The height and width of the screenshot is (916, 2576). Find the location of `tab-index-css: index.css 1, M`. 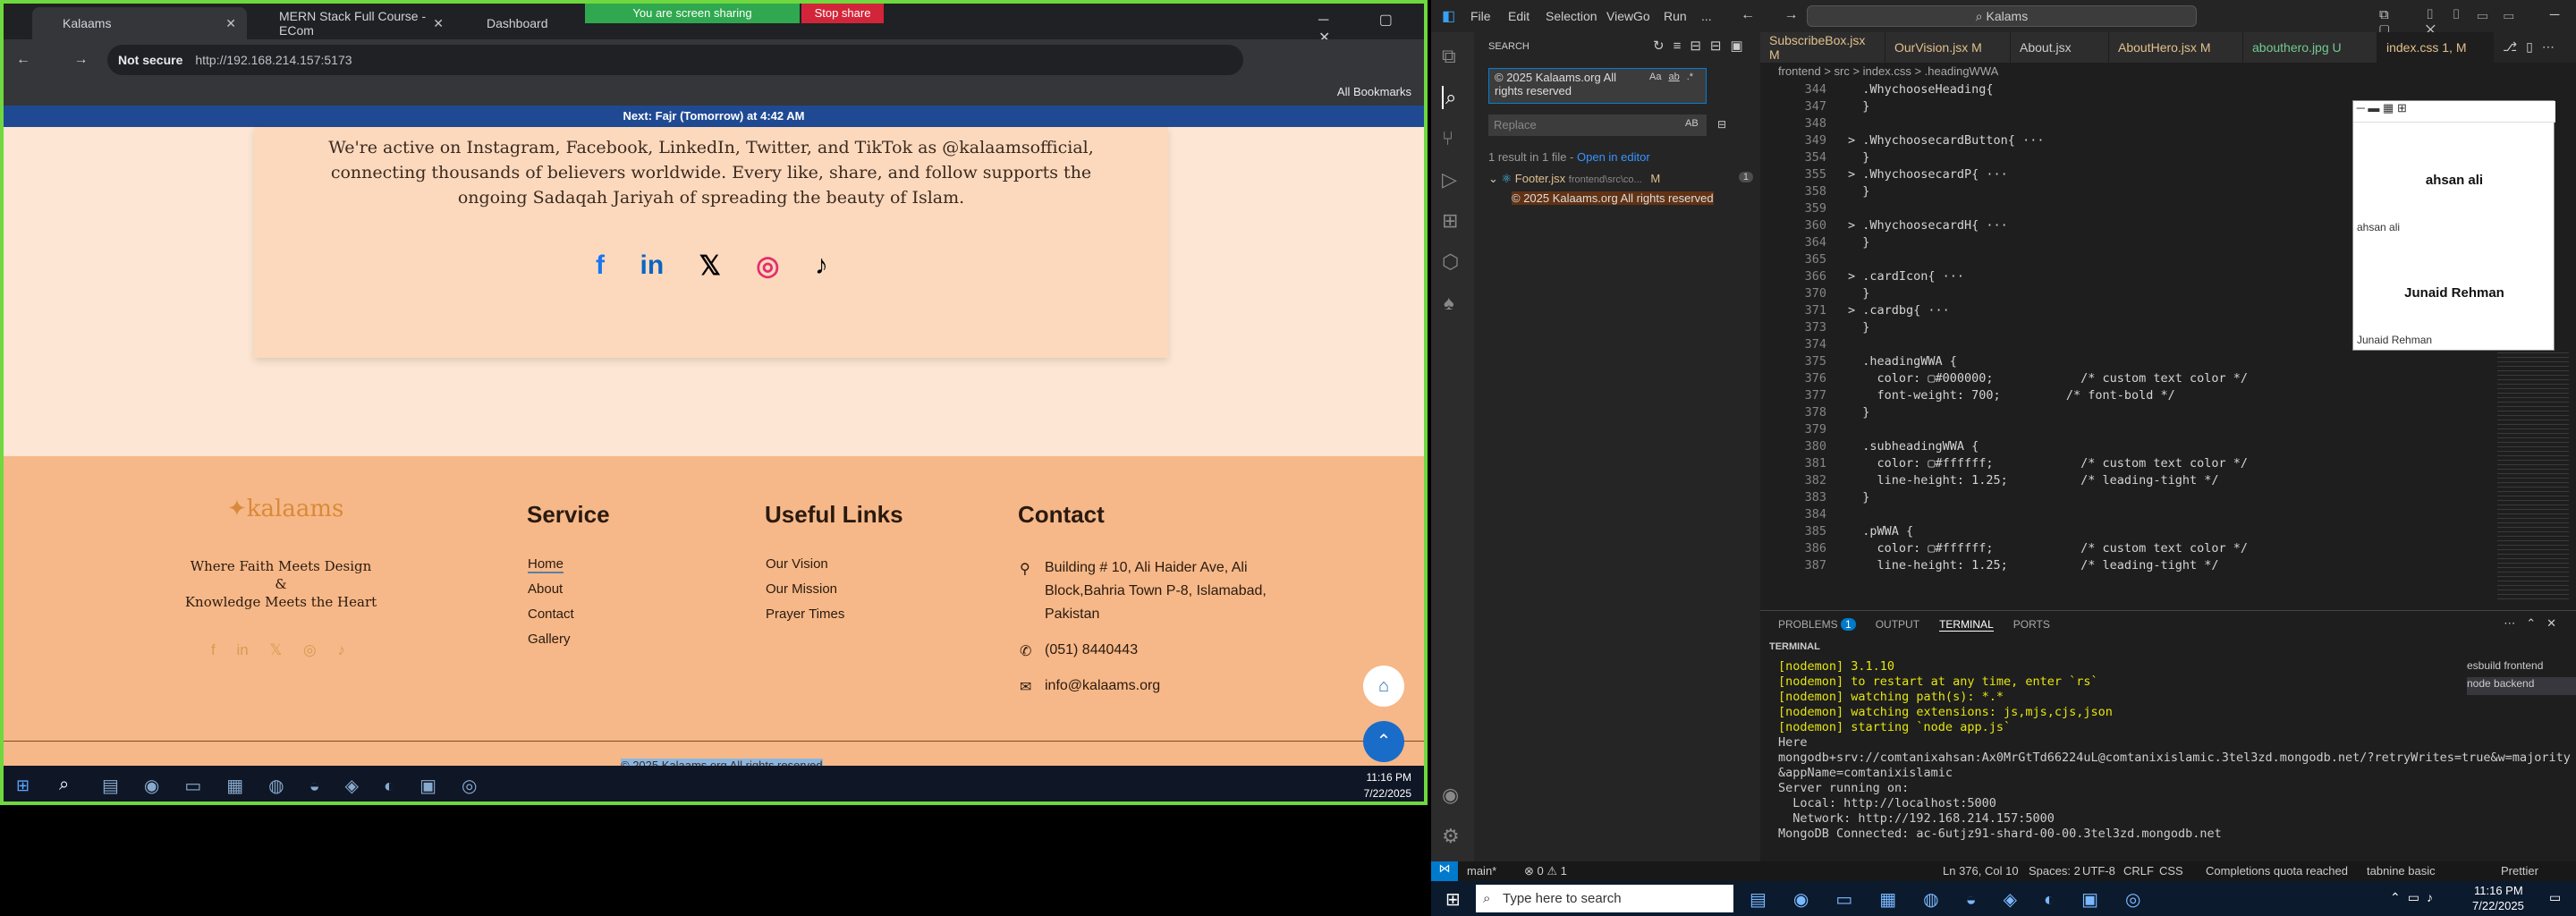

tab-index-css: index.css 1, M is located at coordinates (2435, 47).